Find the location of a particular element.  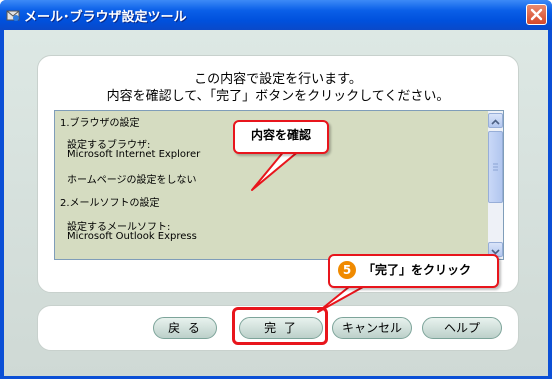

cancel-button-label: キャンセル is located at coordinates (371, 328).